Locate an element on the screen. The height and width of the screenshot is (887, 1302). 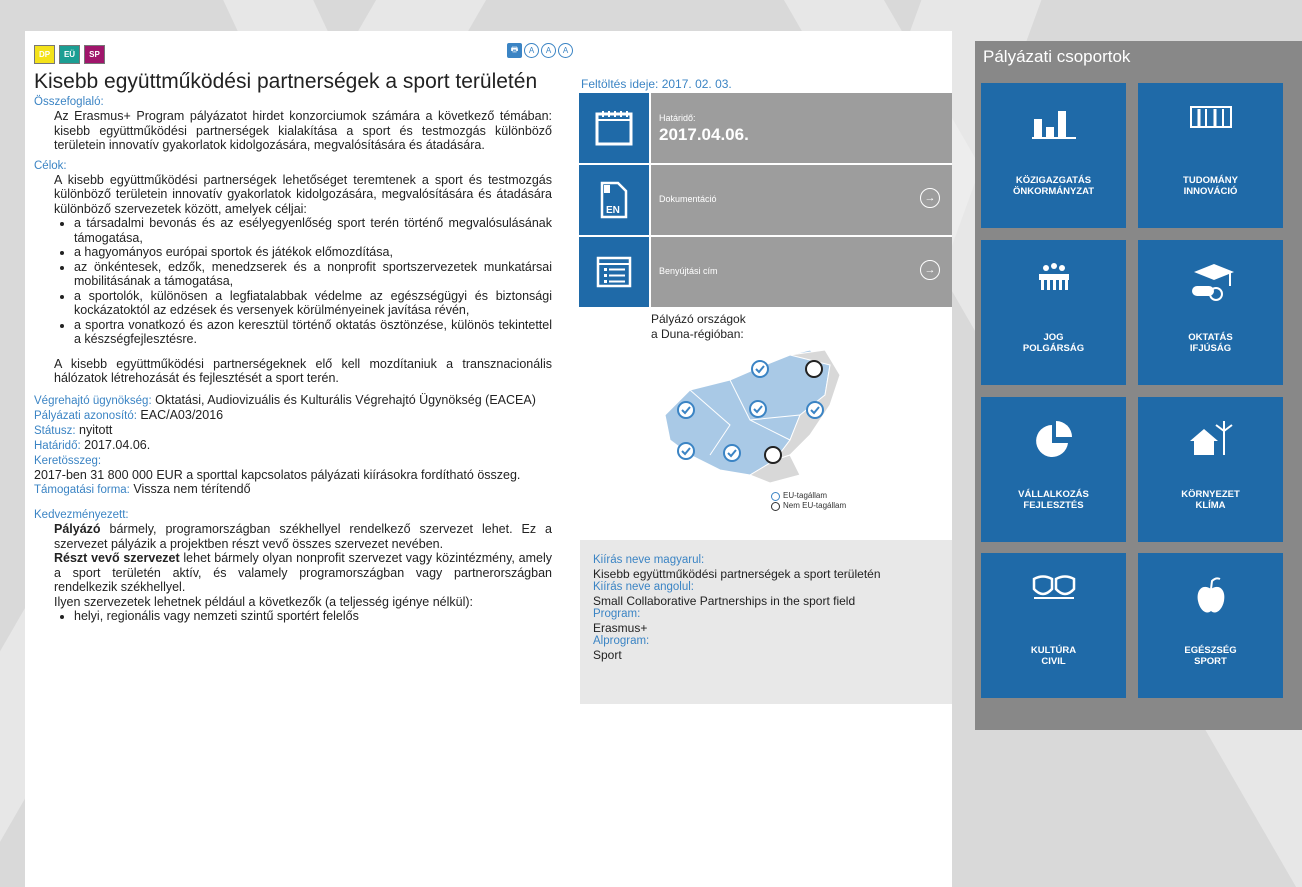
books-icon is located at coordinates (1210, 120).